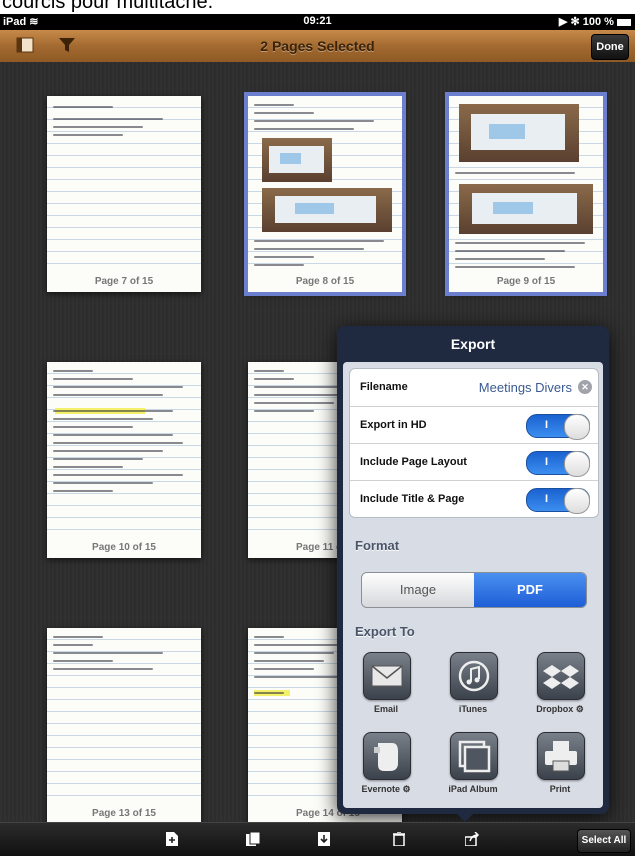 The image size is (635, 856). What do you see at coordinates (560, 789) in the screenshot?
I see `tile-label: Print` at bounding box center [560, 789].